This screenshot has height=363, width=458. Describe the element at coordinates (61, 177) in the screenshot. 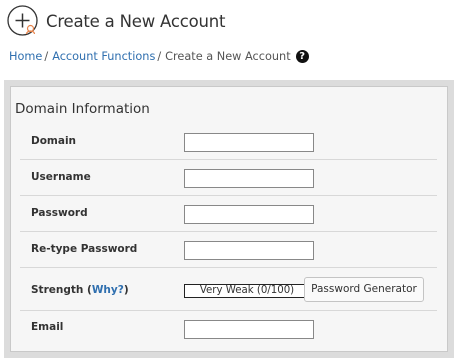

I see `username-label: Username` at that location.